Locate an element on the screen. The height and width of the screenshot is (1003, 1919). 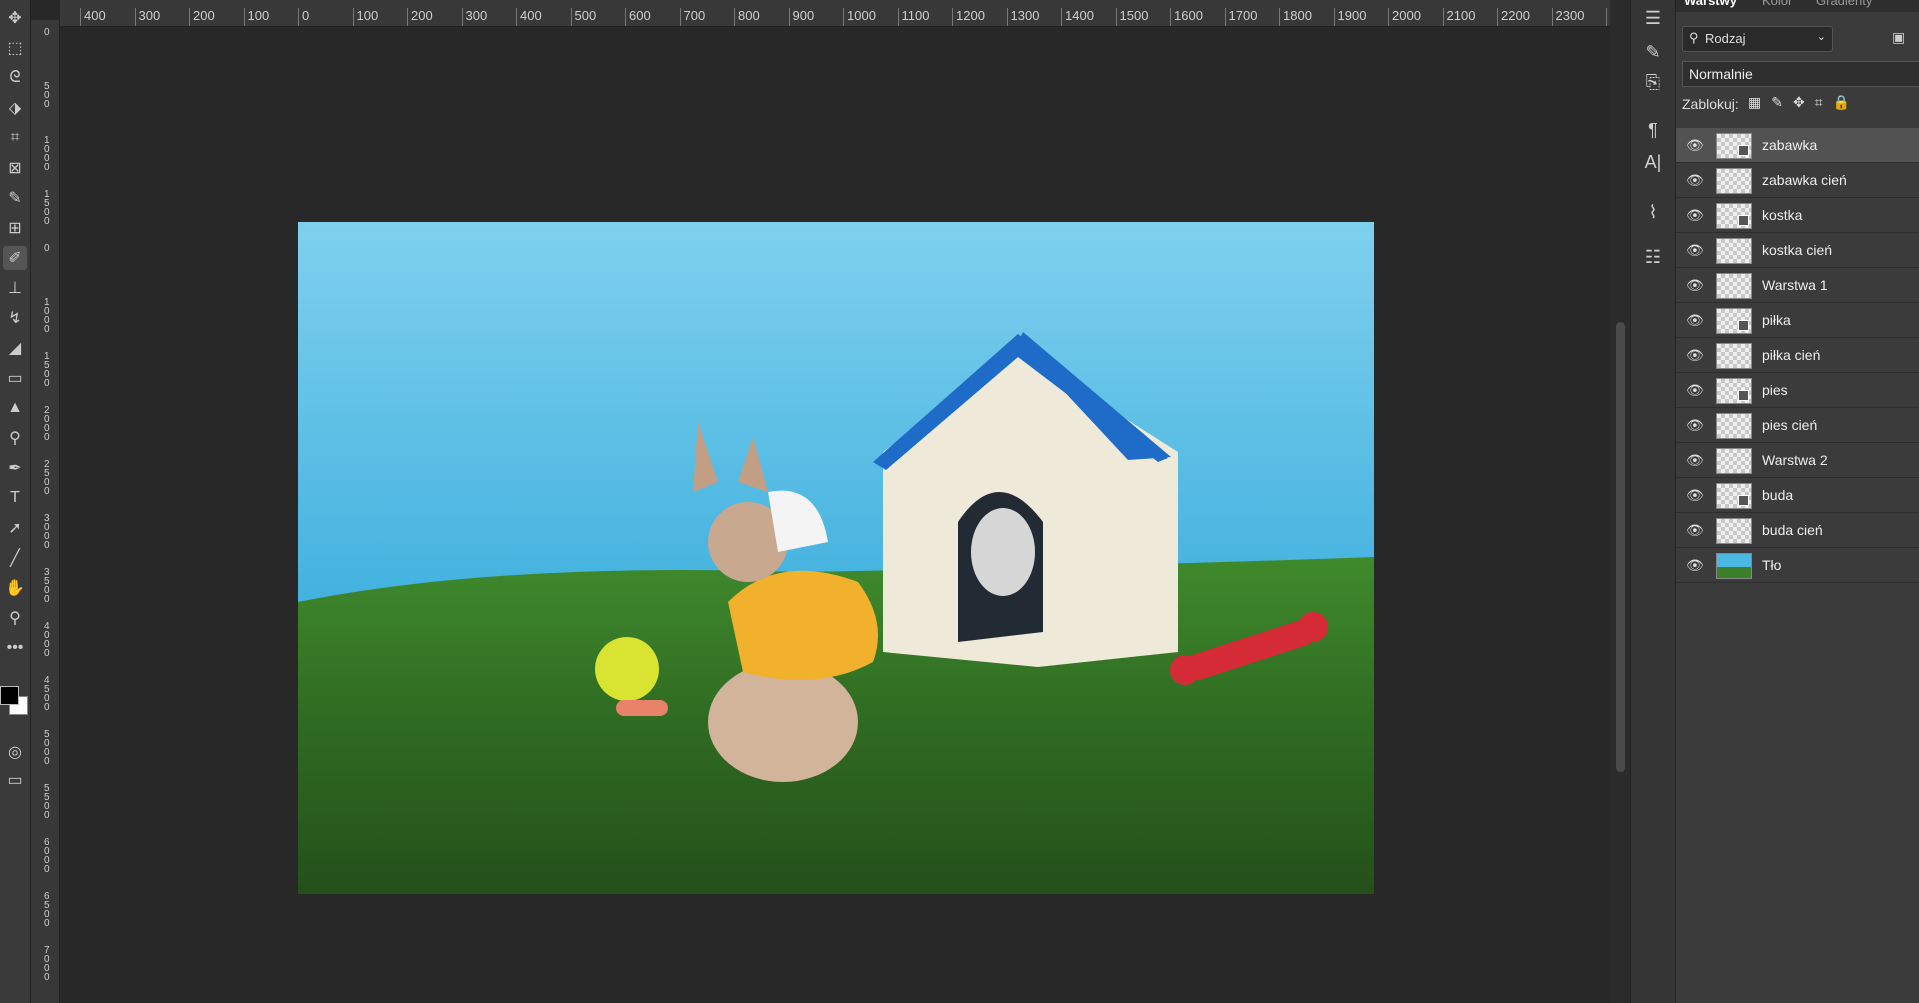
layer-row: 👁 zabawka cień is located at coordinates (1797, 180).